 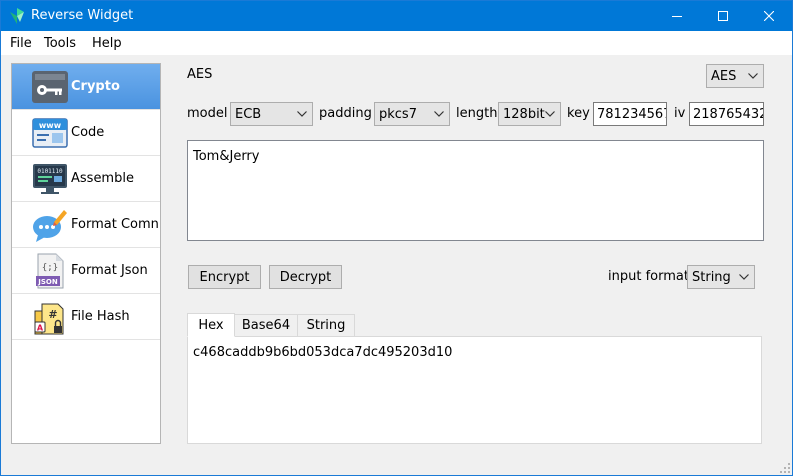 I want to click on algorithm-title: AES, so click(x=200, y=74).